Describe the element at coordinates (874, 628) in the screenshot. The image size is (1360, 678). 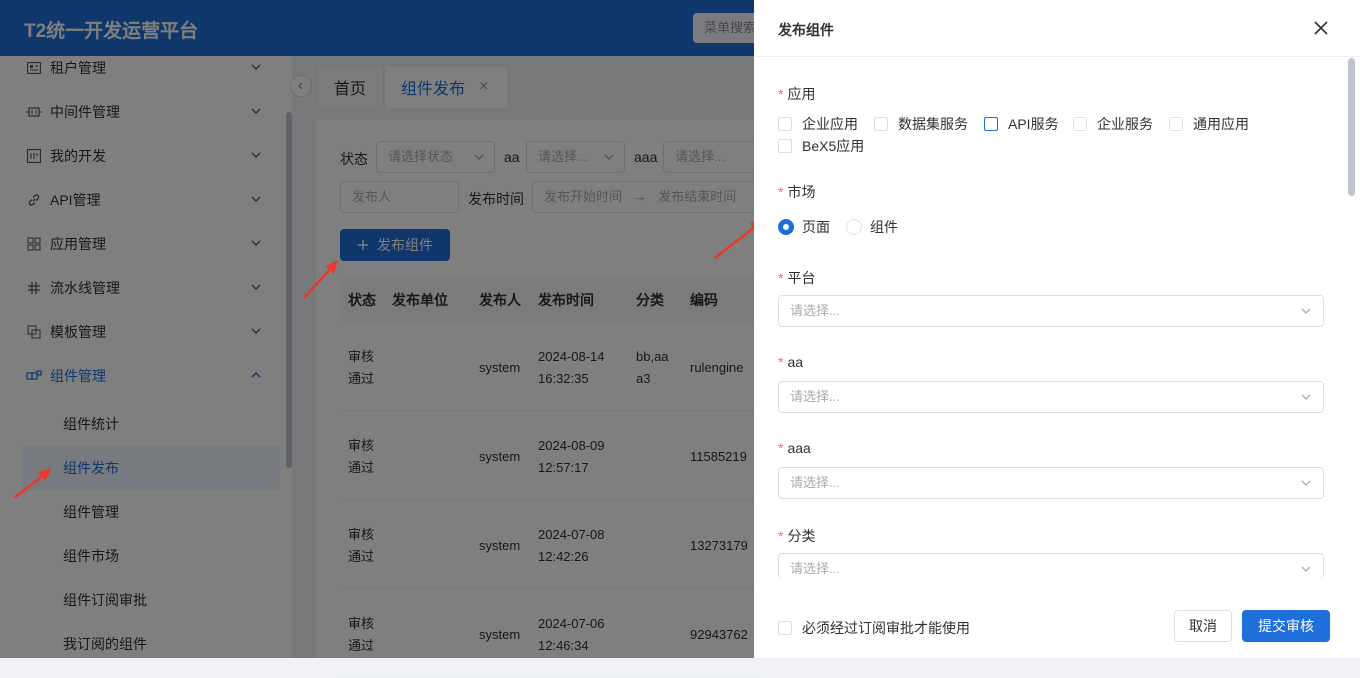
I see `checkbox-require-approval: 必须经过订阅审批才能使用` at that location.